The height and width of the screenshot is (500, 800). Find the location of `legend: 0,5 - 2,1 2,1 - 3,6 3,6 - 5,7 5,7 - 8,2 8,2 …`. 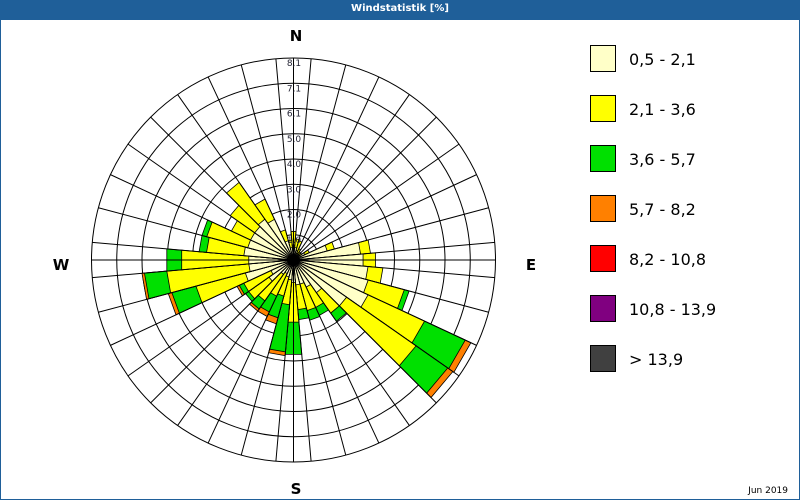

legend: 0,5 - 2,1 2,1 - 3,6 3,6 - 5,7 5,7 - 8,2 8,2 … is located at coordinates (653, 208).